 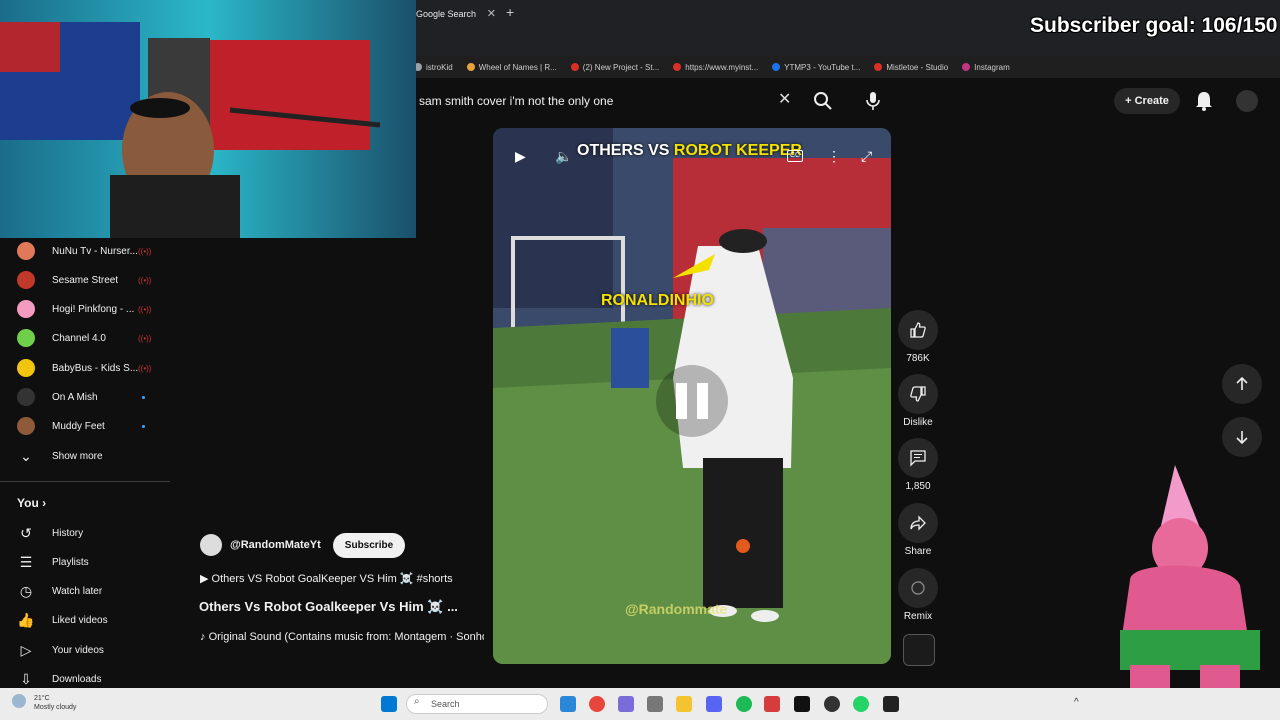 What do you see at coordinates (455, 15) in the screenshot?
I see `browser-tab: Google Search ✕` at bounding box center [455, 15].